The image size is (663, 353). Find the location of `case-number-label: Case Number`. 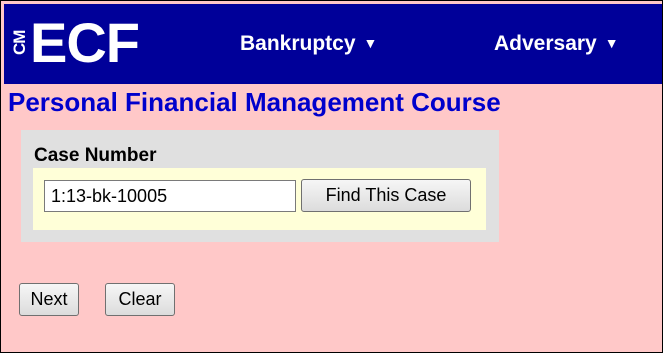

case-number-label: Case Number is located at coordinates (95, 155).